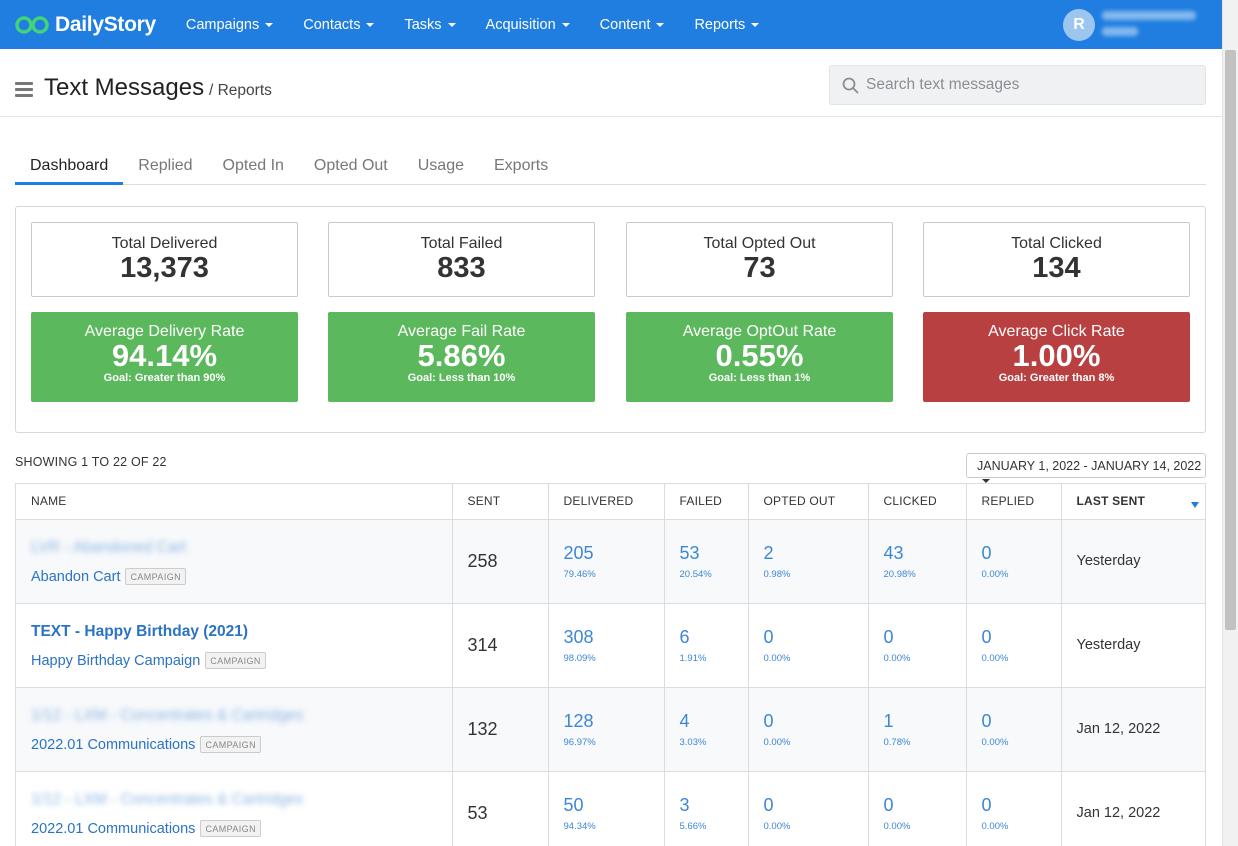 This screenshot has width=1238, height=846. I want to click on column-header-label: LAST SENT, so click(1110, 501).